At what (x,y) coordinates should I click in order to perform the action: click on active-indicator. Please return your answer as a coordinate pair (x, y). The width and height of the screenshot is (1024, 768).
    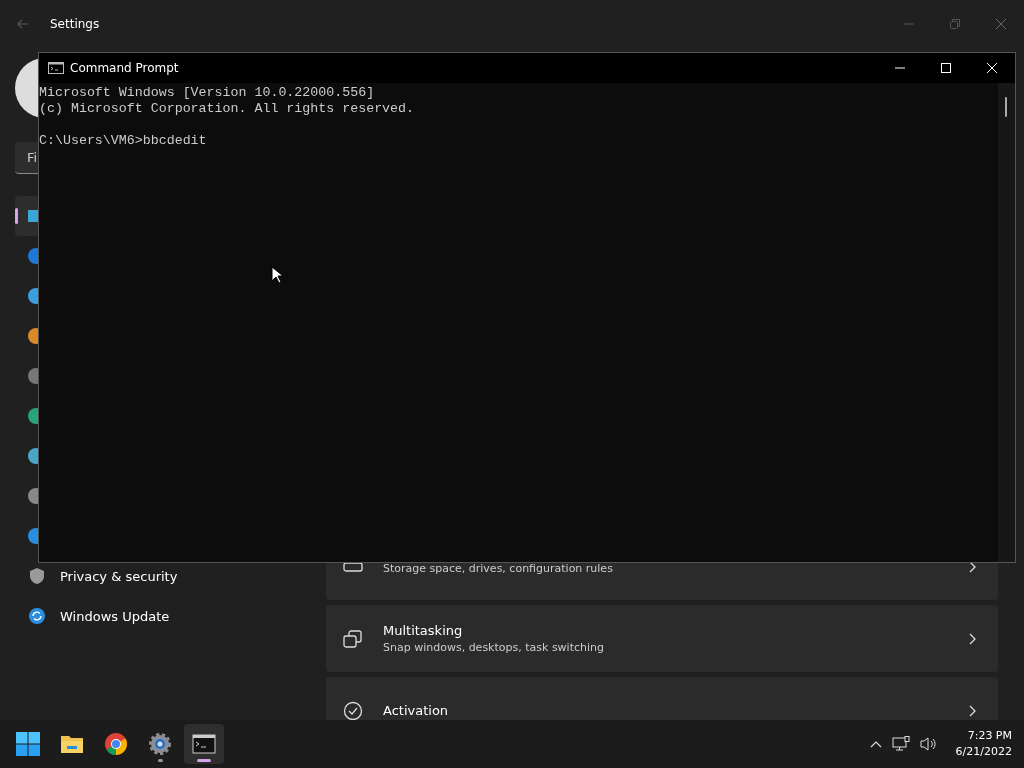
    Looking at the image, I should click on (204, 760).